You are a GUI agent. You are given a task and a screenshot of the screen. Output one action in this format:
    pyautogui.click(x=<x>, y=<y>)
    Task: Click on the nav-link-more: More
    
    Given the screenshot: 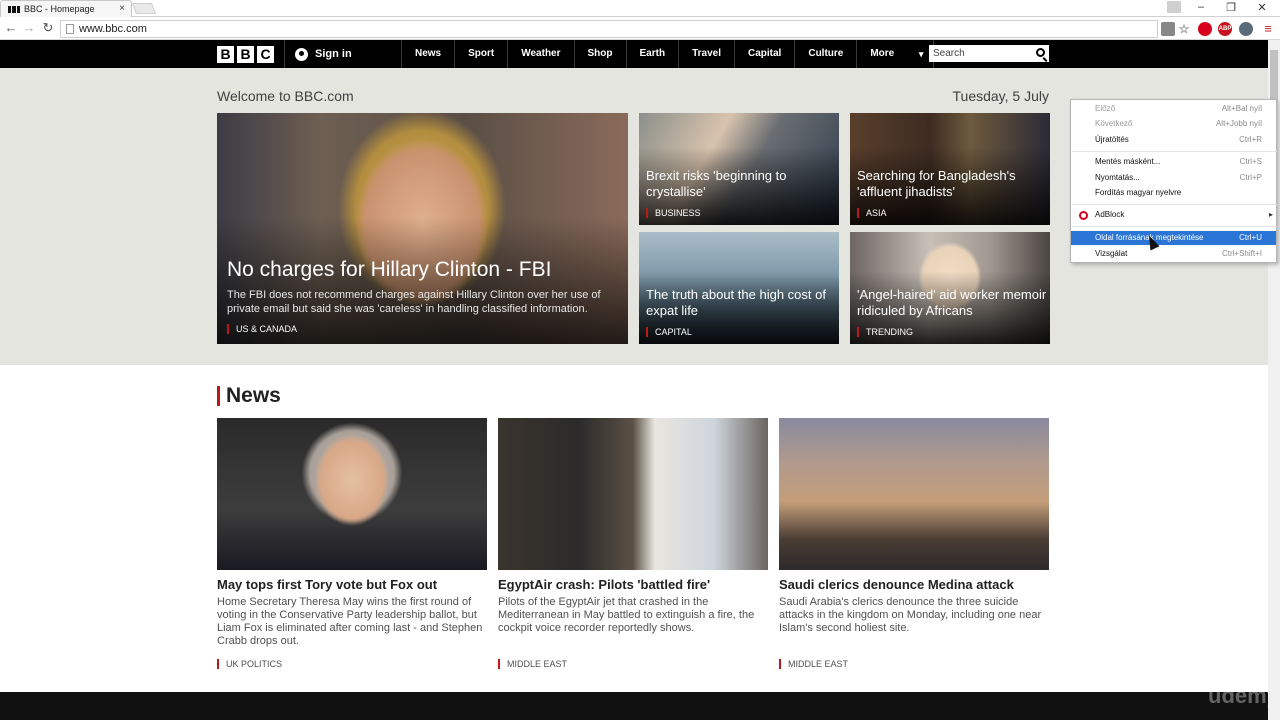 What is the action you would take?
    pyautogui.click(x=895, y=54)
    